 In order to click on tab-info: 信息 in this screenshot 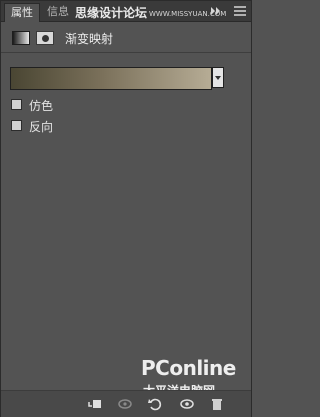, I will do `click(58, 12)`.